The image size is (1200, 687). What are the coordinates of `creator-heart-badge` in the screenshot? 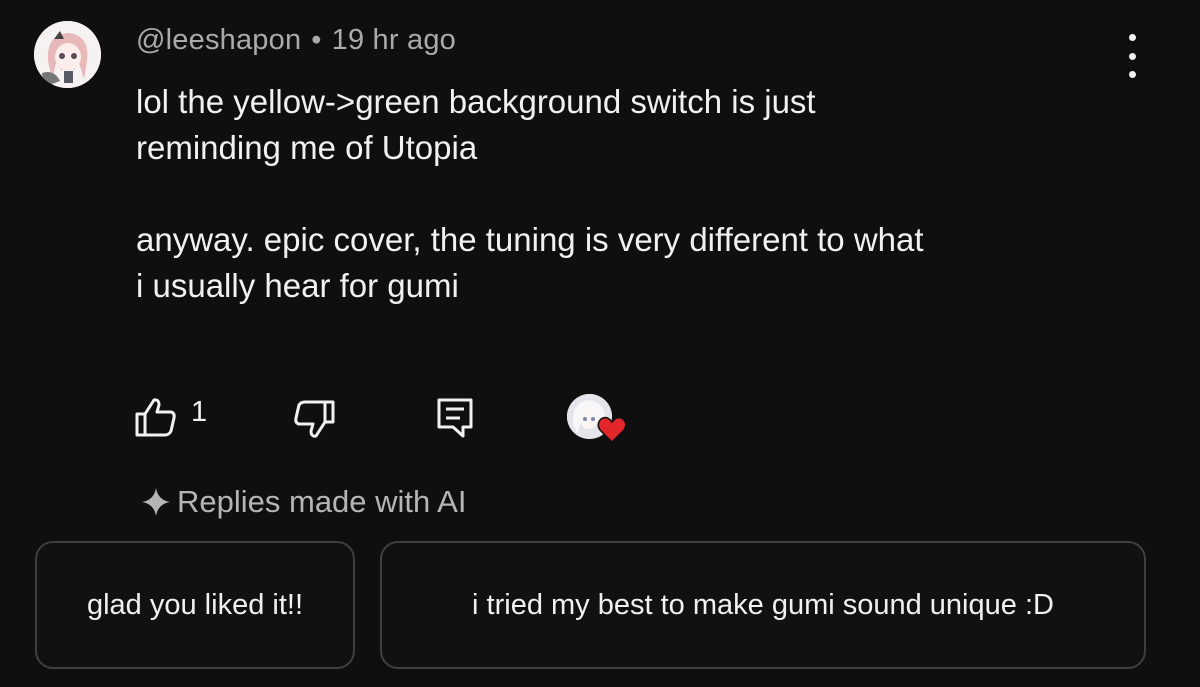 It's located at (598, 420).